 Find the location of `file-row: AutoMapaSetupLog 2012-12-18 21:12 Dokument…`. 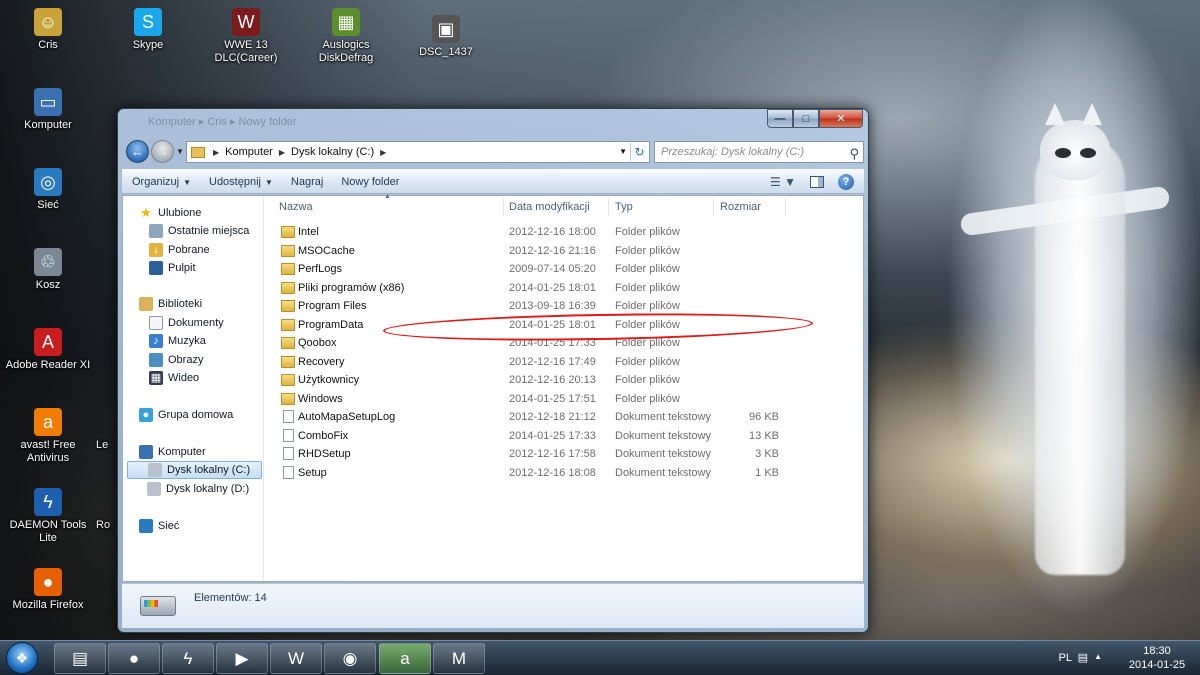

file-row: AutoMapaSetupLog 2012-12-18 21:12 Dokument… is located at coordinates (564, 417).